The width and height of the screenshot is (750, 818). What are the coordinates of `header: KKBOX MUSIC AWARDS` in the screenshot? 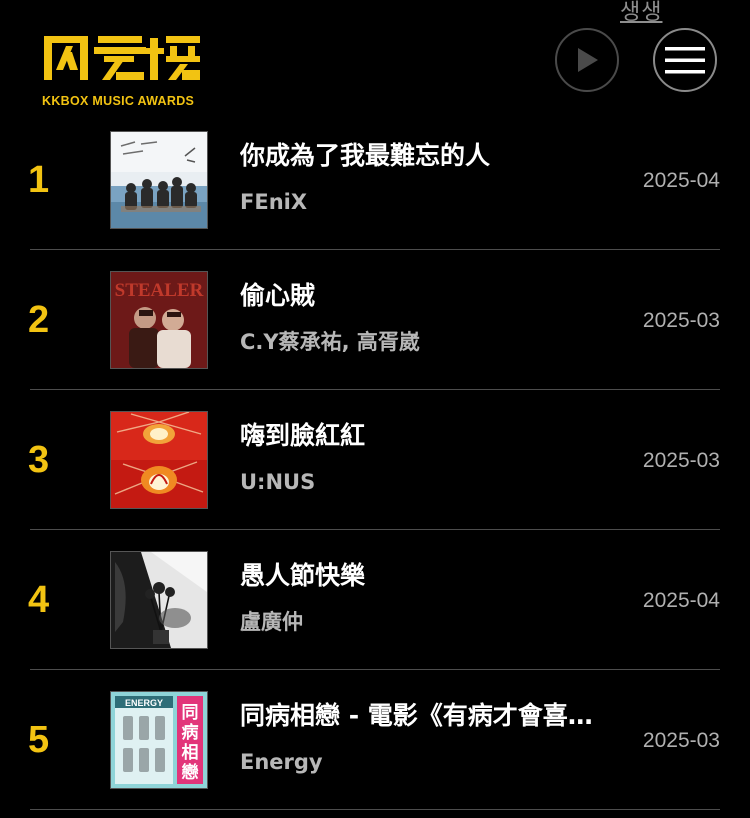 It's located at (375, 55).